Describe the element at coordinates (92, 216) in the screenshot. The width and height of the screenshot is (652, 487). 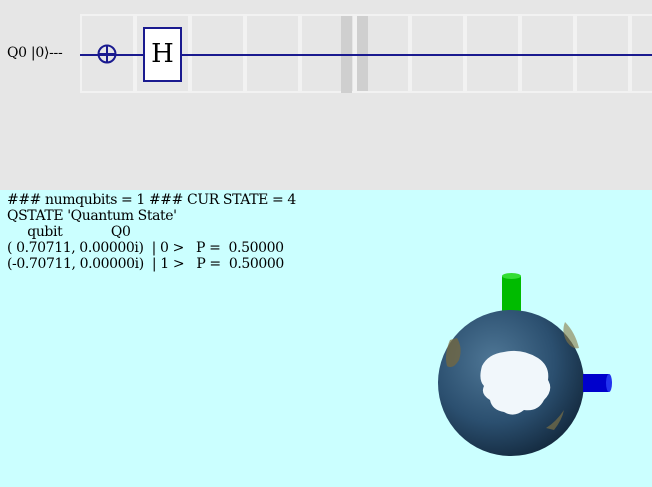
I see `state-title: QSTATE 'Quantum State'` at that location.